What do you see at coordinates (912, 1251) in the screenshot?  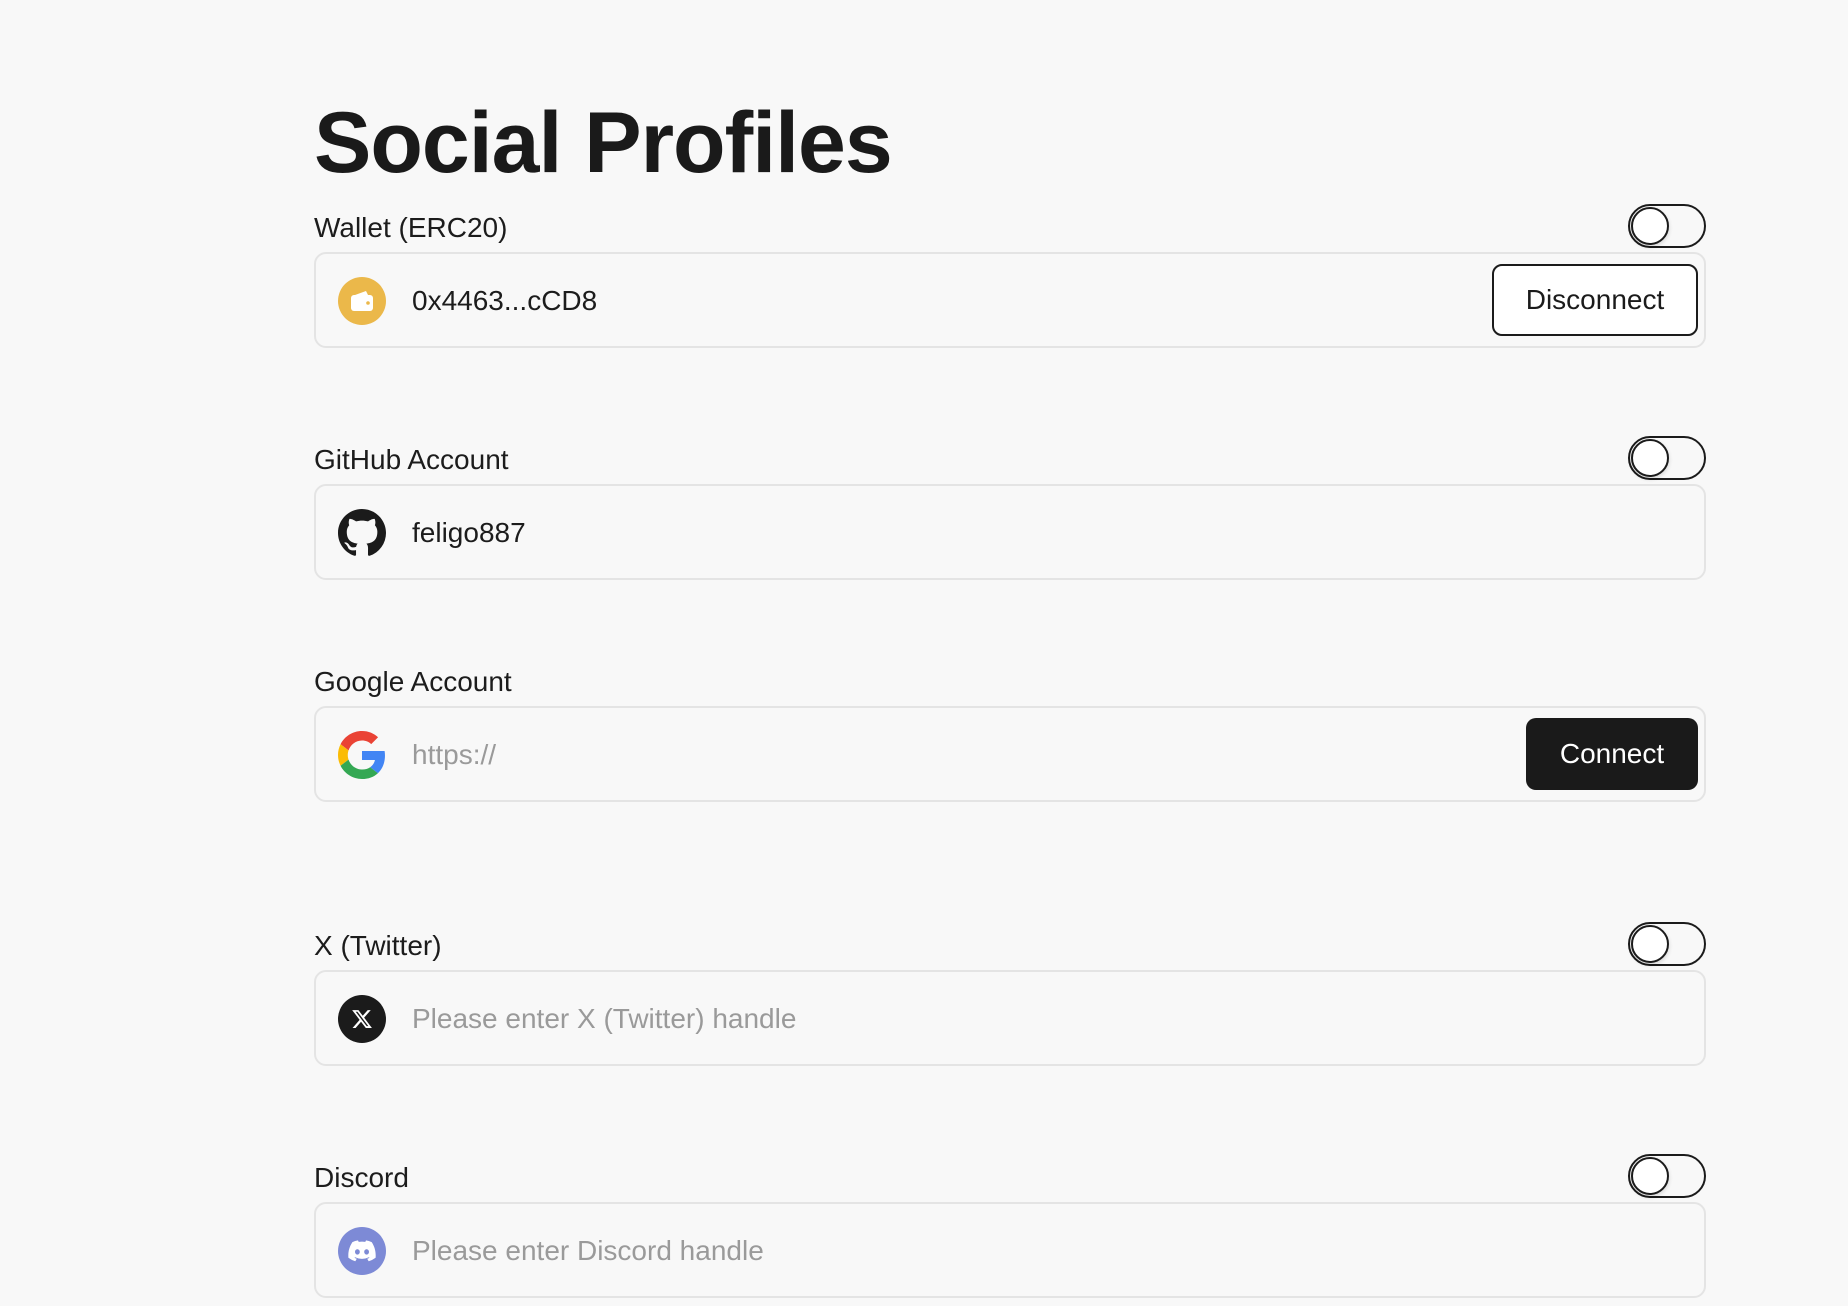 I see `discord-handle-input` at bounding box center [912, 1251].